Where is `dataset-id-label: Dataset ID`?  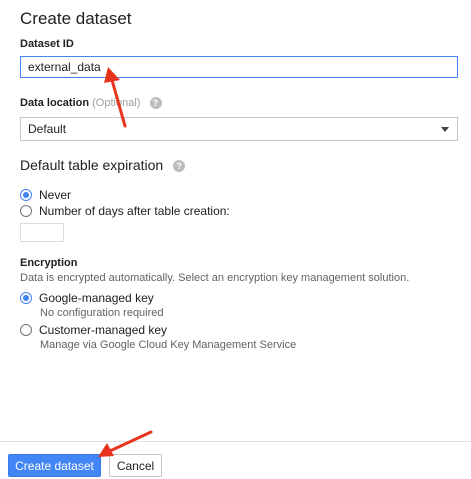 dataset-id-label: Dataset ID is located at coordinates (47, 44).